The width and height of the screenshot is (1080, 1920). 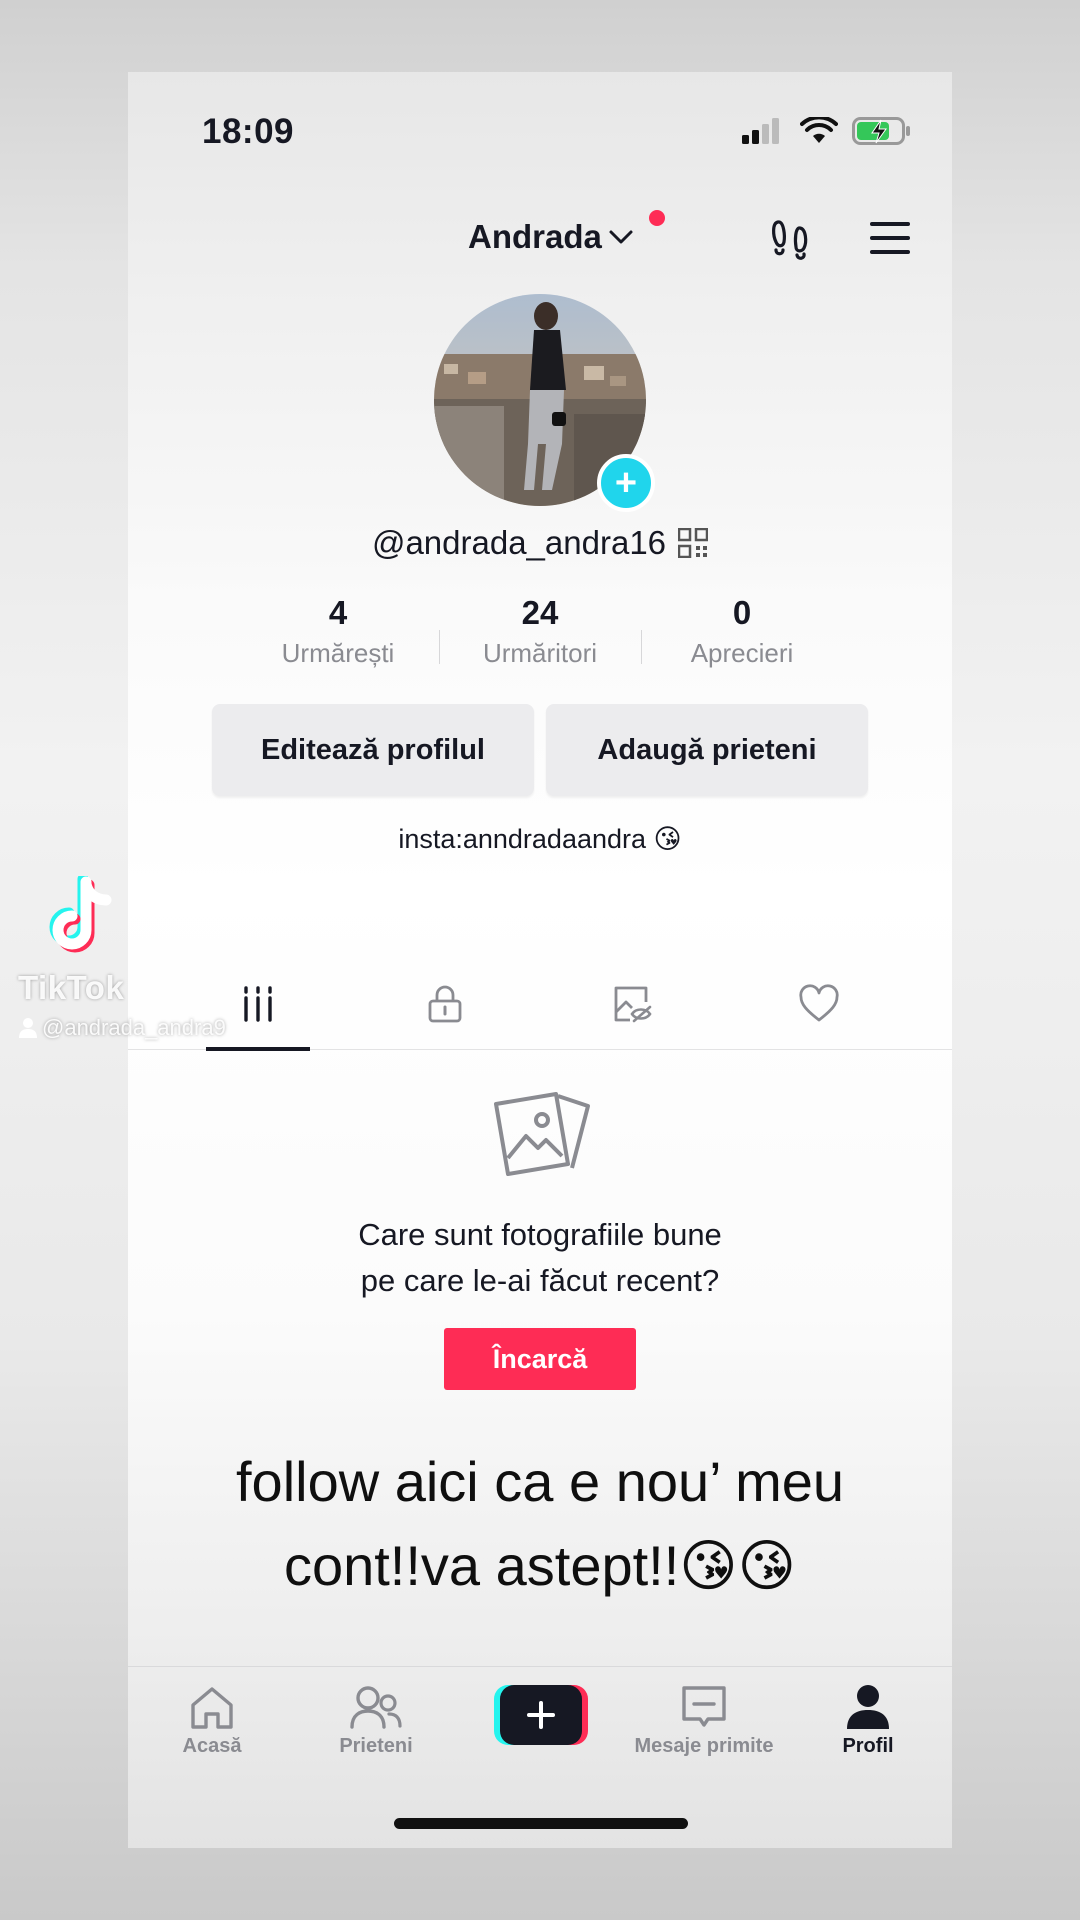 What do you see at coordinates (338, 612) in the screenshot?
I see `following-count: 4` at bounding box center [338, 612].